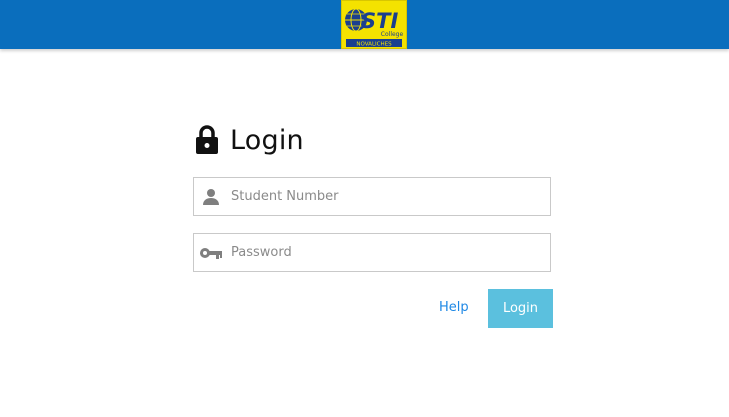 Image resolution: width=729 pixels, height=417 pixels. What do you see at coordinates (211, 252) in the screenshot?
I see `key-icon` at bounding box center [211, 252].